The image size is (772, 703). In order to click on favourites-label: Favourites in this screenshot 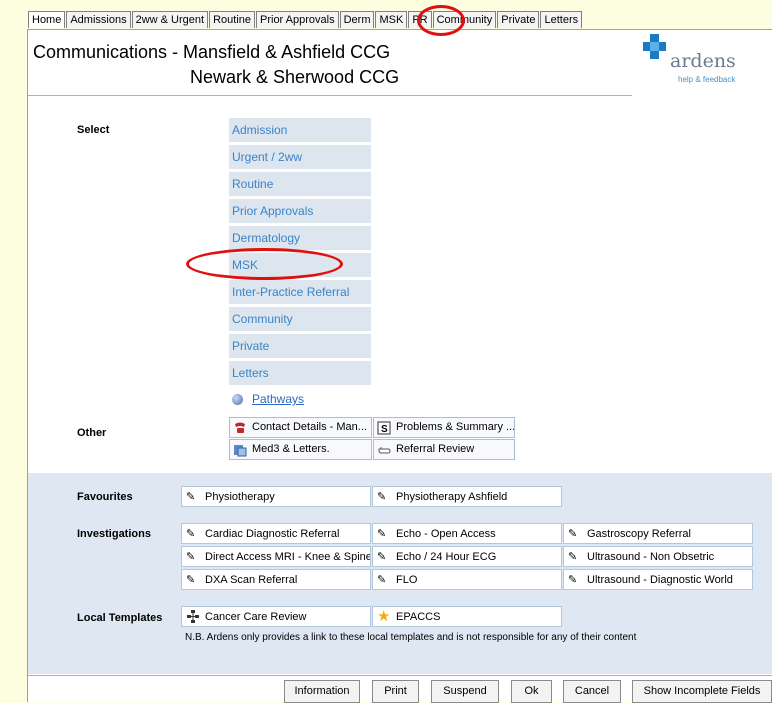, I will do `click(105, 497)`.